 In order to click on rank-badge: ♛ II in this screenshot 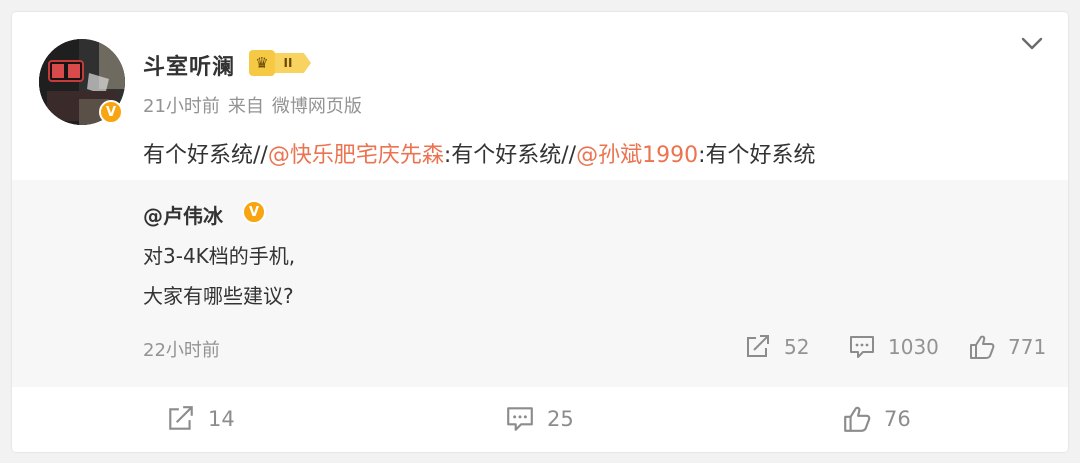, I will do `click(280, 63)`.